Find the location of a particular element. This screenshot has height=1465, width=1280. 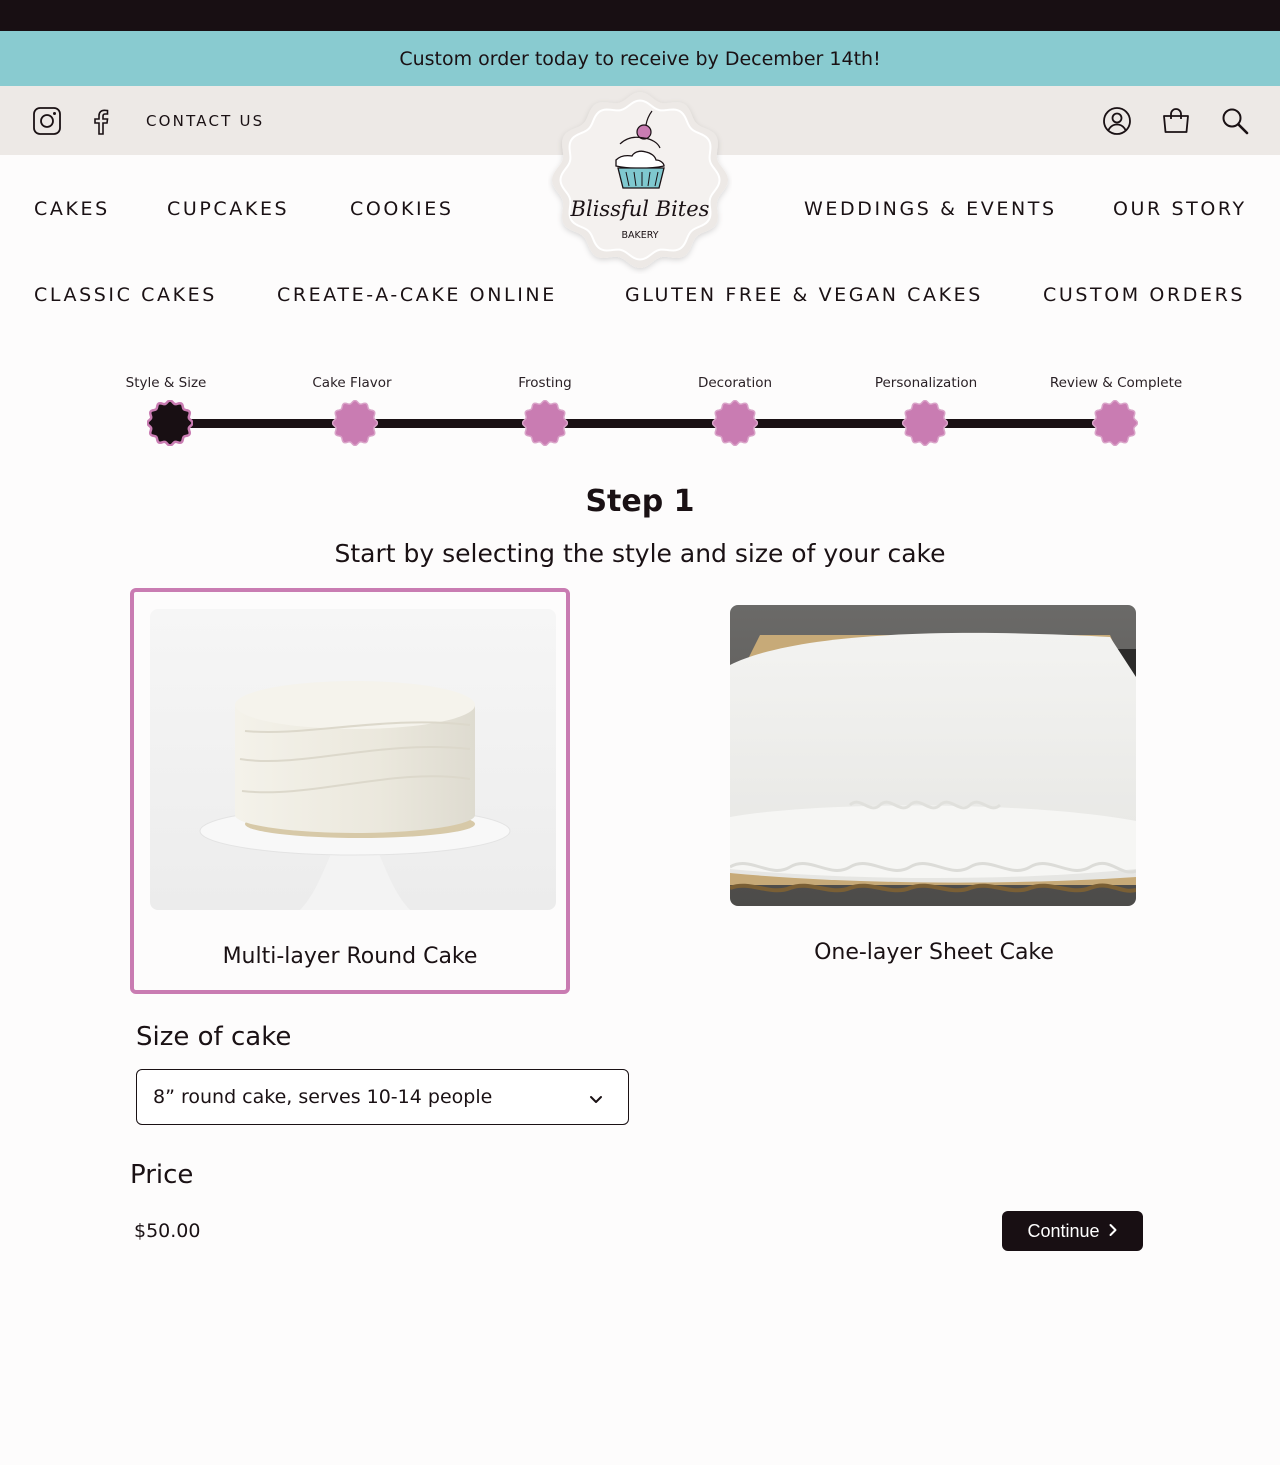

nav-cookies: COOKIES is located at coordinates (402, 209).